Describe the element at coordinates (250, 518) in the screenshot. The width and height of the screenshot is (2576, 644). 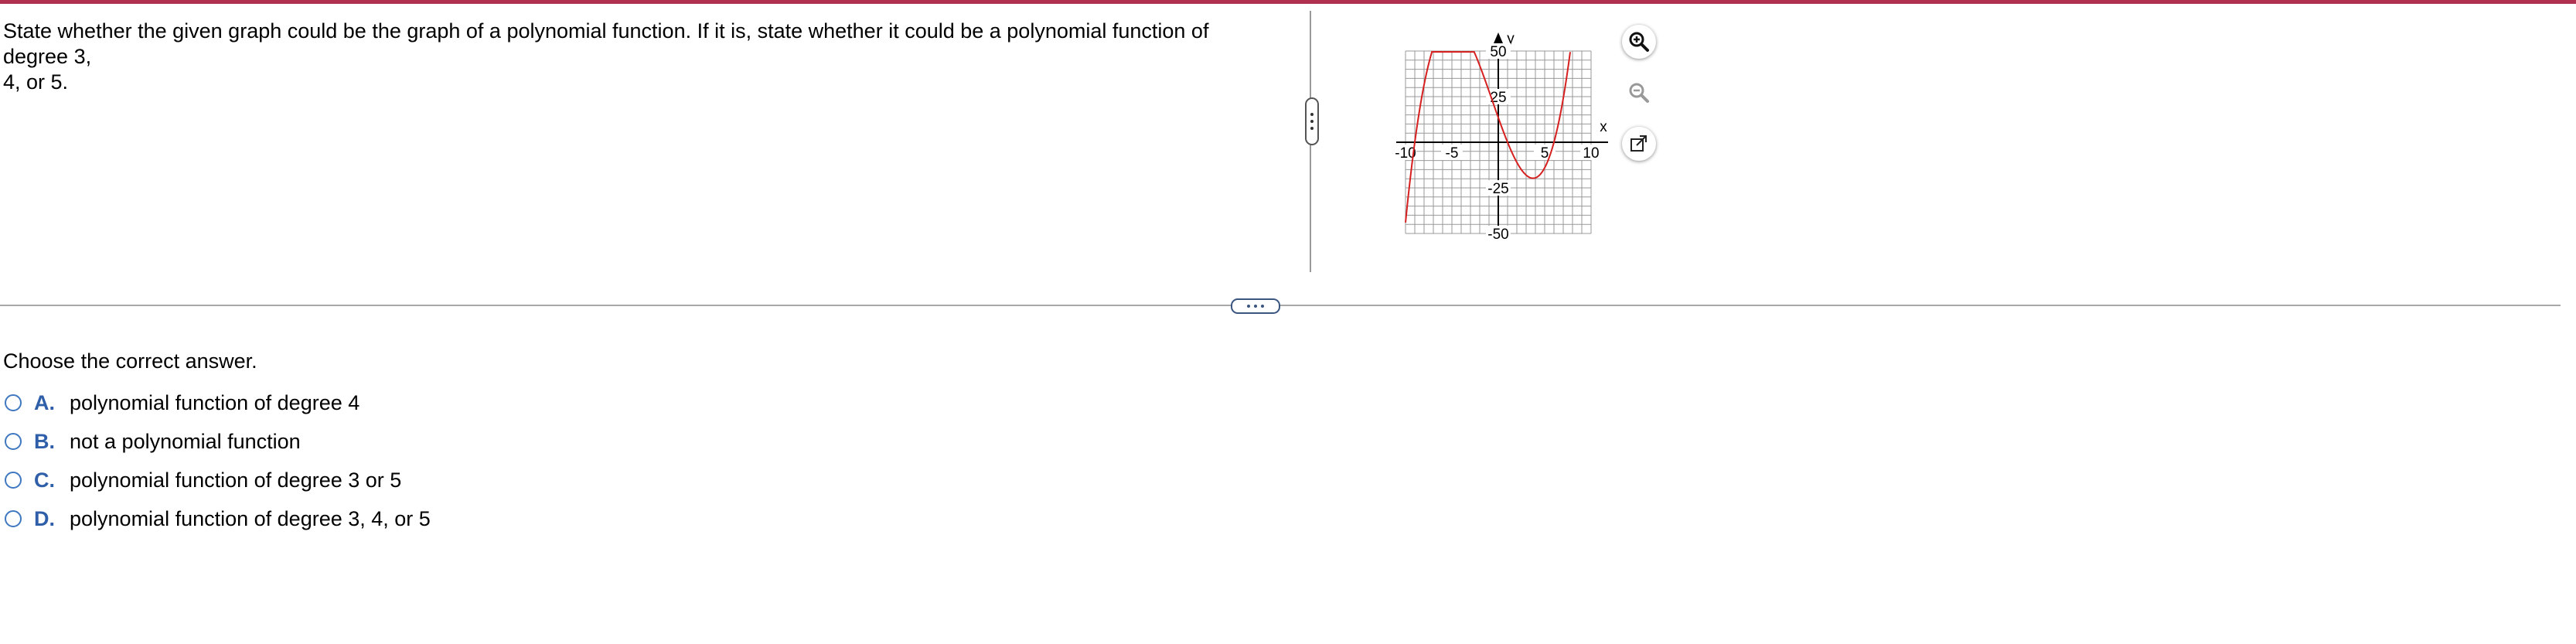
I see `option-text: polynomial function of degree 3, 4, or 5` at that location.